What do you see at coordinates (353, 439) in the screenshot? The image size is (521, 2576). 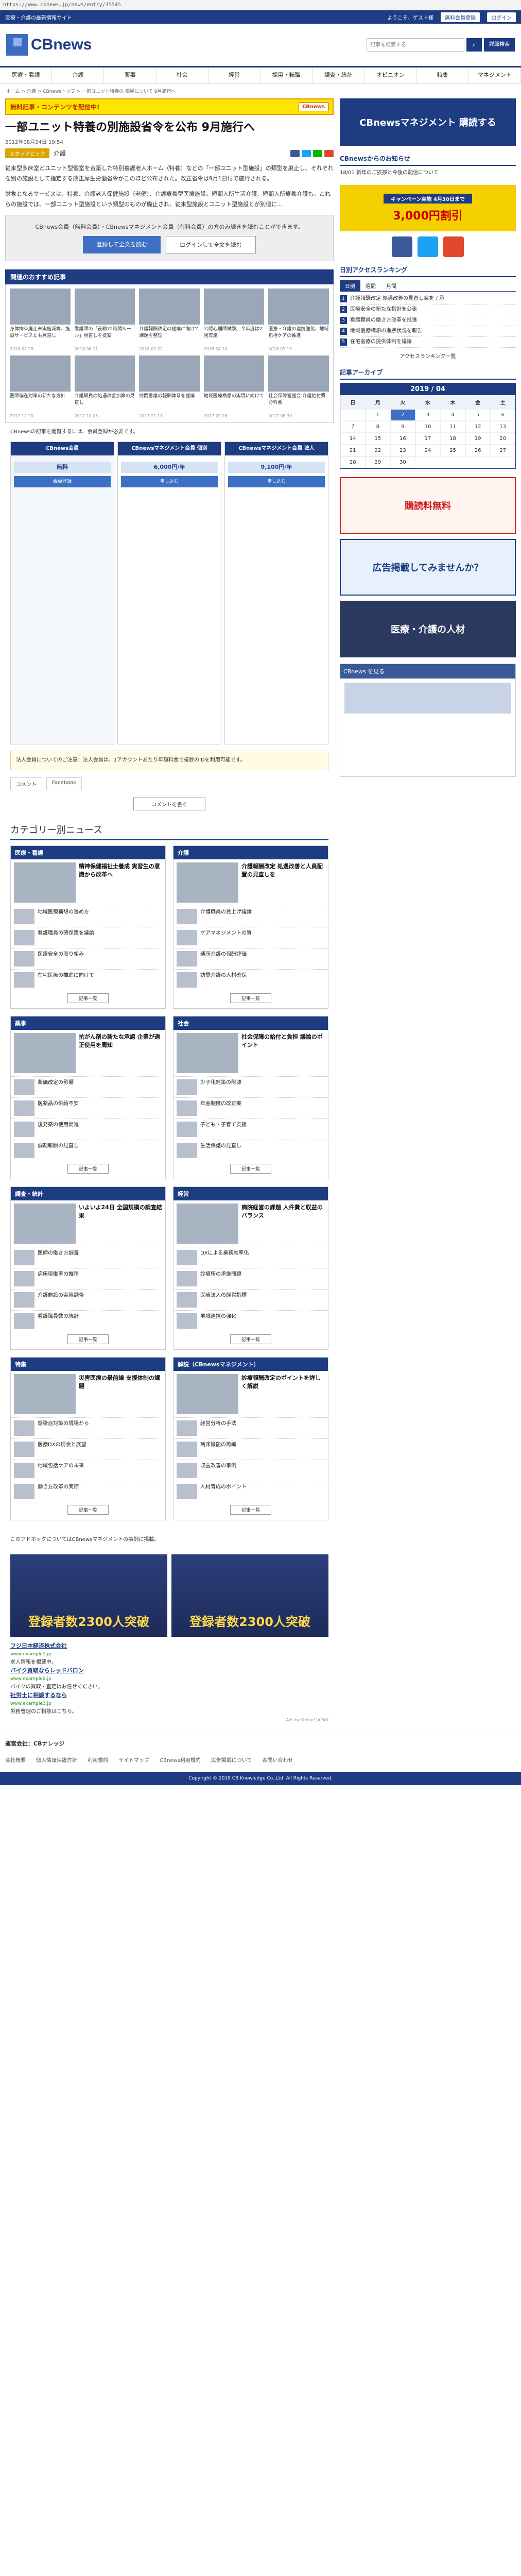 I see `calendar-day: 14` at bounding box center [353, 439].